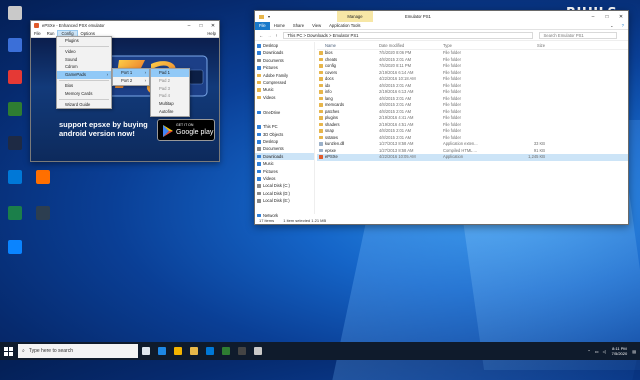  Describe the element at coordinates (170, 112) in the screenshot. I see `menu-item-autofire: Autofire` at that location.